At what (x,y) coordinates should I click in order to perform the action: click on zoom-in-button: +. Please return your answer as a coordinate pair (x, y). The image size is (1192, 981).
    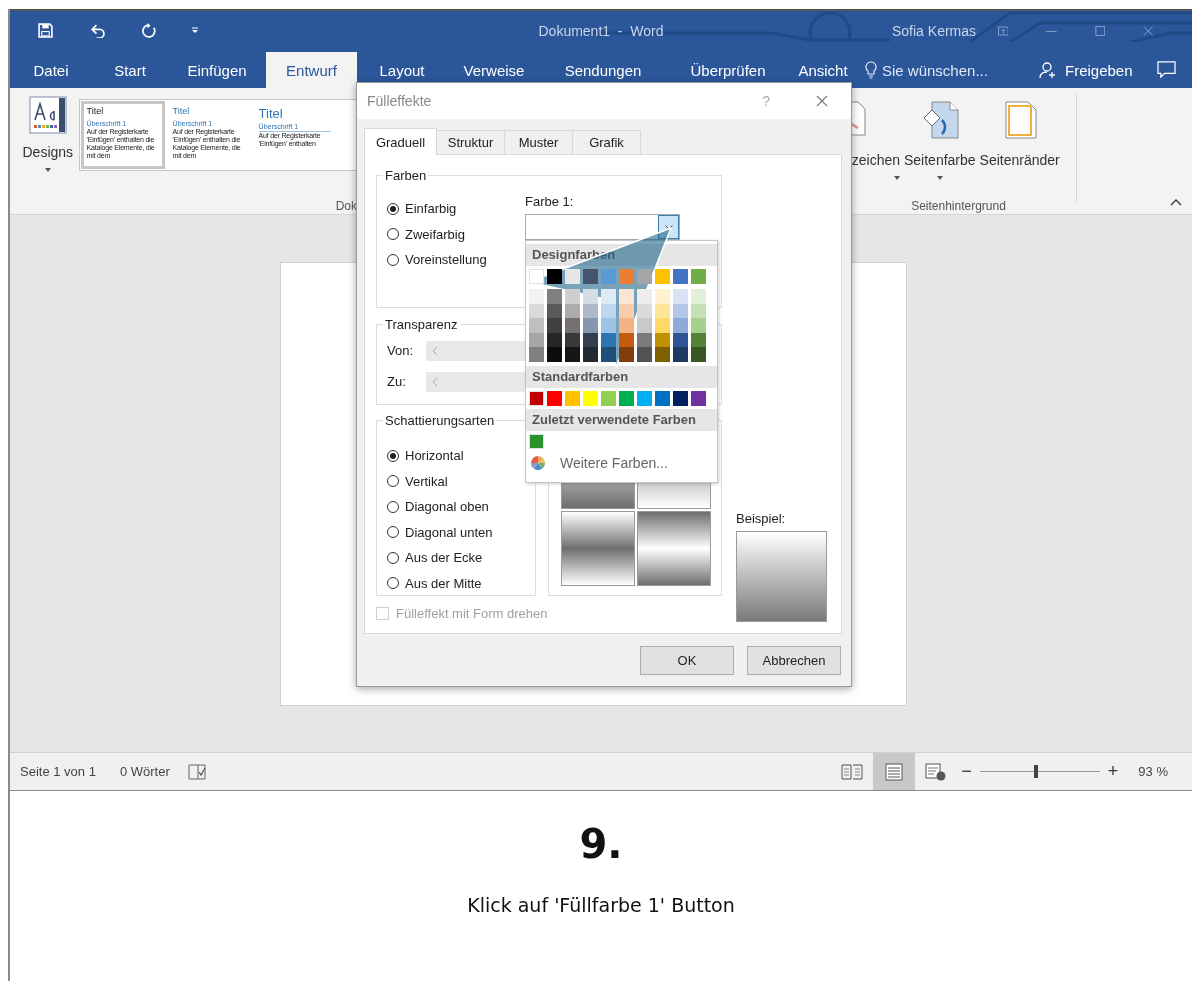
    Looking at the image, I should click on (1113, 771).